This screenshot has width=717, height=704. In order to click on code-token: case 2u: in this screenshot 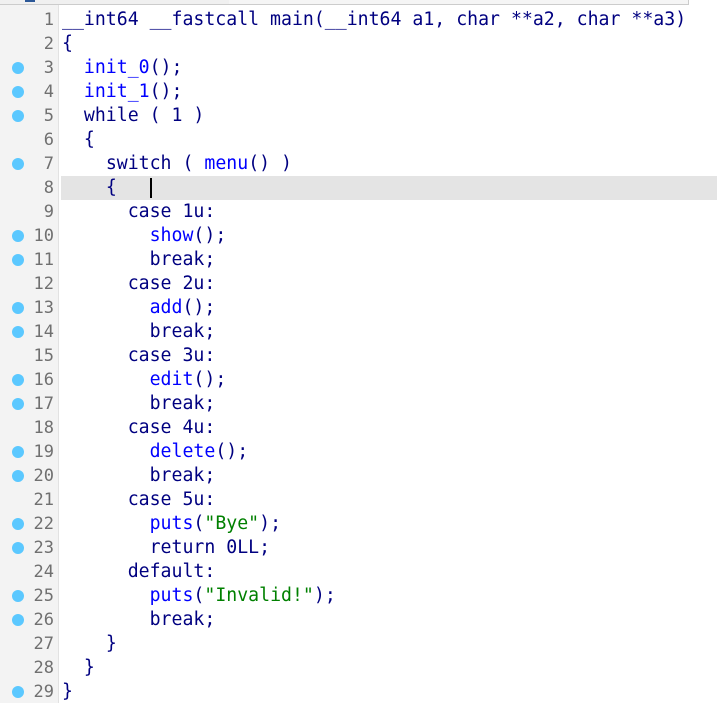, I will do `click(171, 283)`.